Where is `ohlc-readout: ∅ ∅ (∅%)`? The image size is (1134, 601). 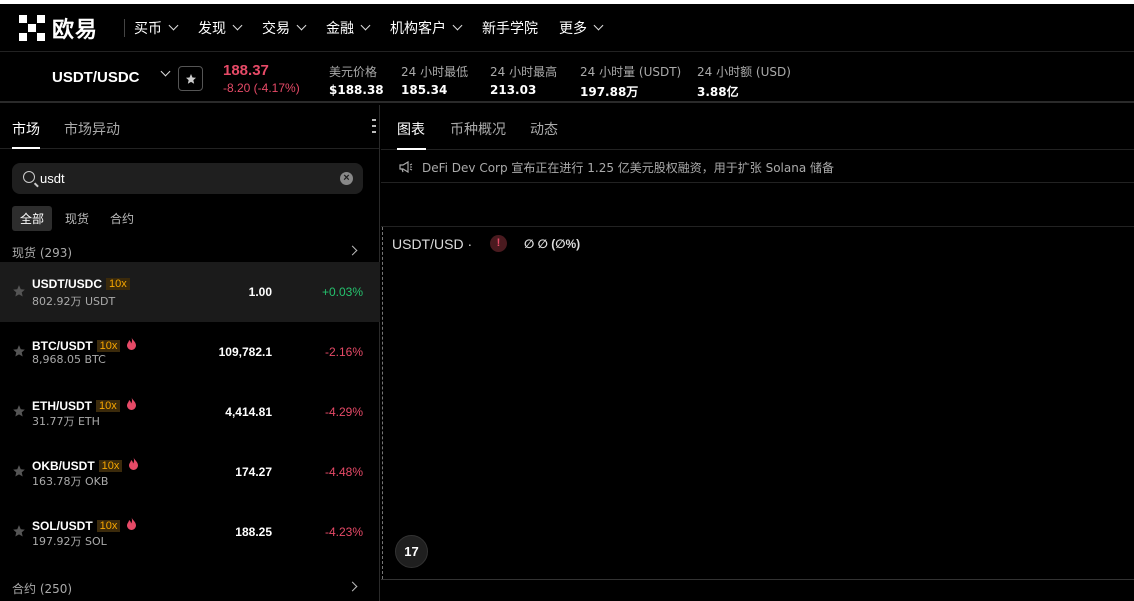 ohlc-readout: ∅ ∅ (∅%) is located at coordinates (552, 244).